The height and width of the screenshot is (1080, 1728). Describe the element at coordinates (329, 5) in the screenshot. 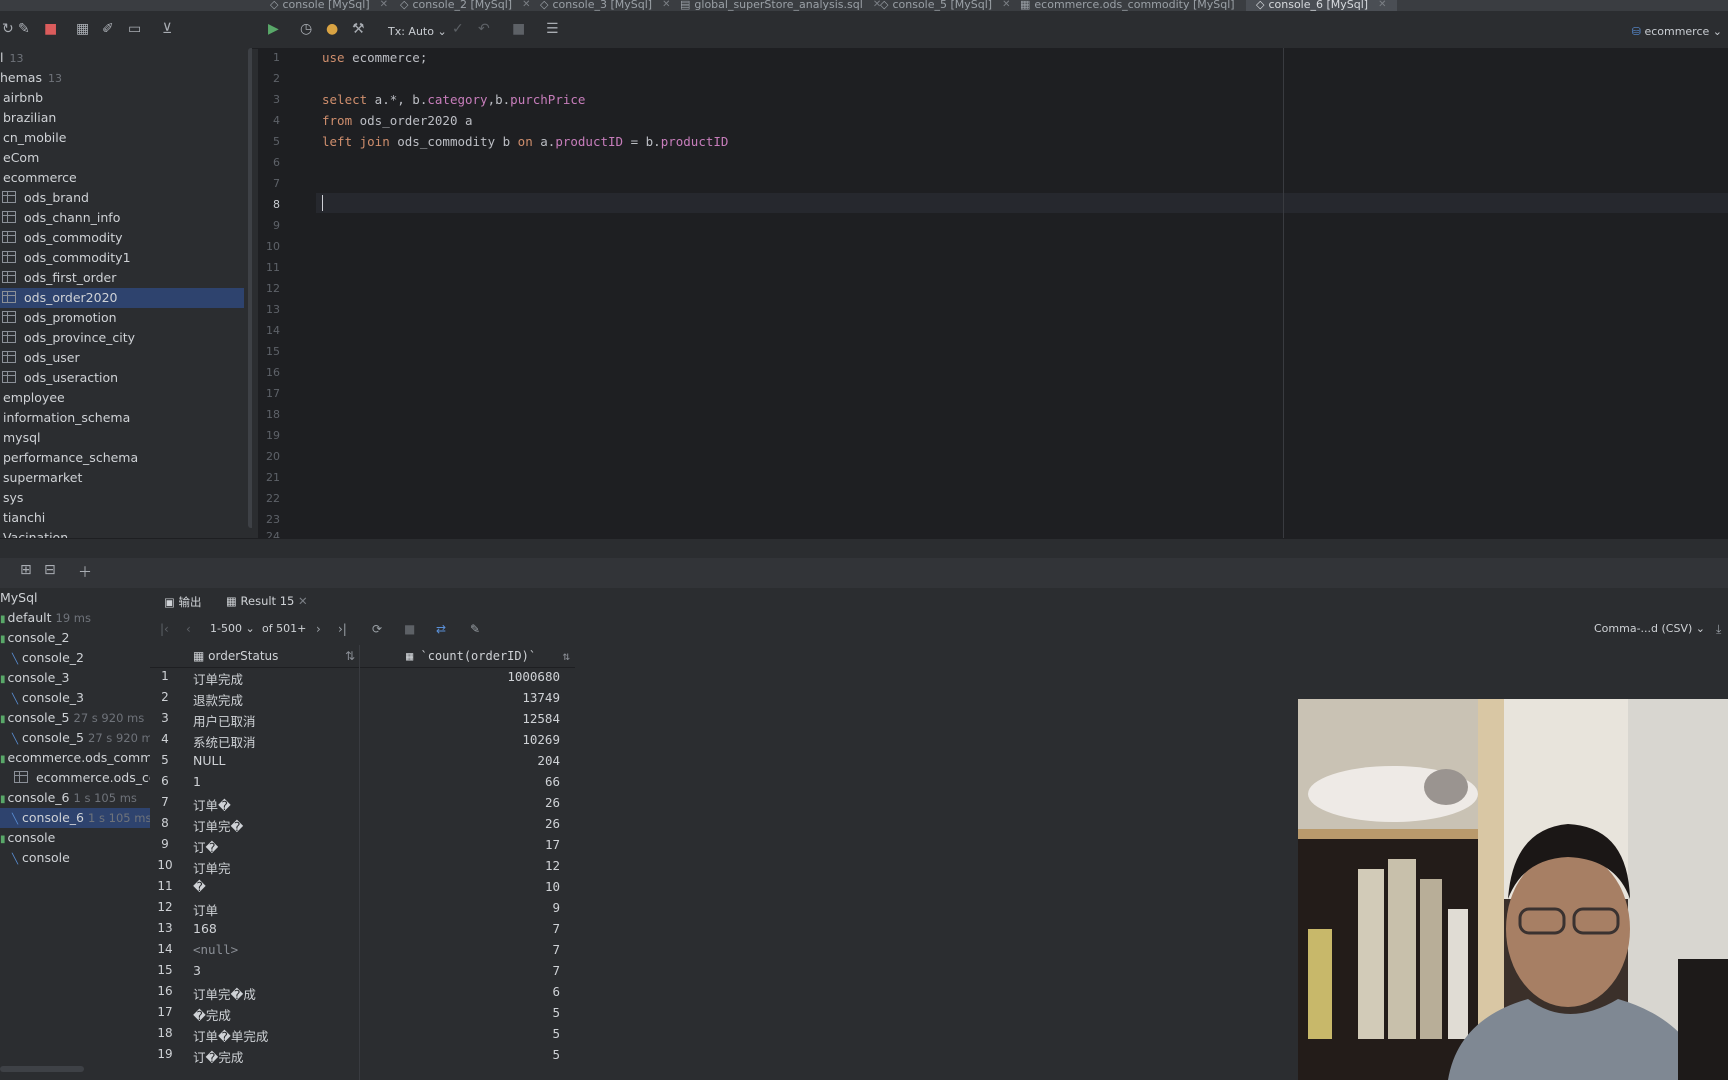

I see `tab-console: ◇ console [MySql] ✕` at that location.